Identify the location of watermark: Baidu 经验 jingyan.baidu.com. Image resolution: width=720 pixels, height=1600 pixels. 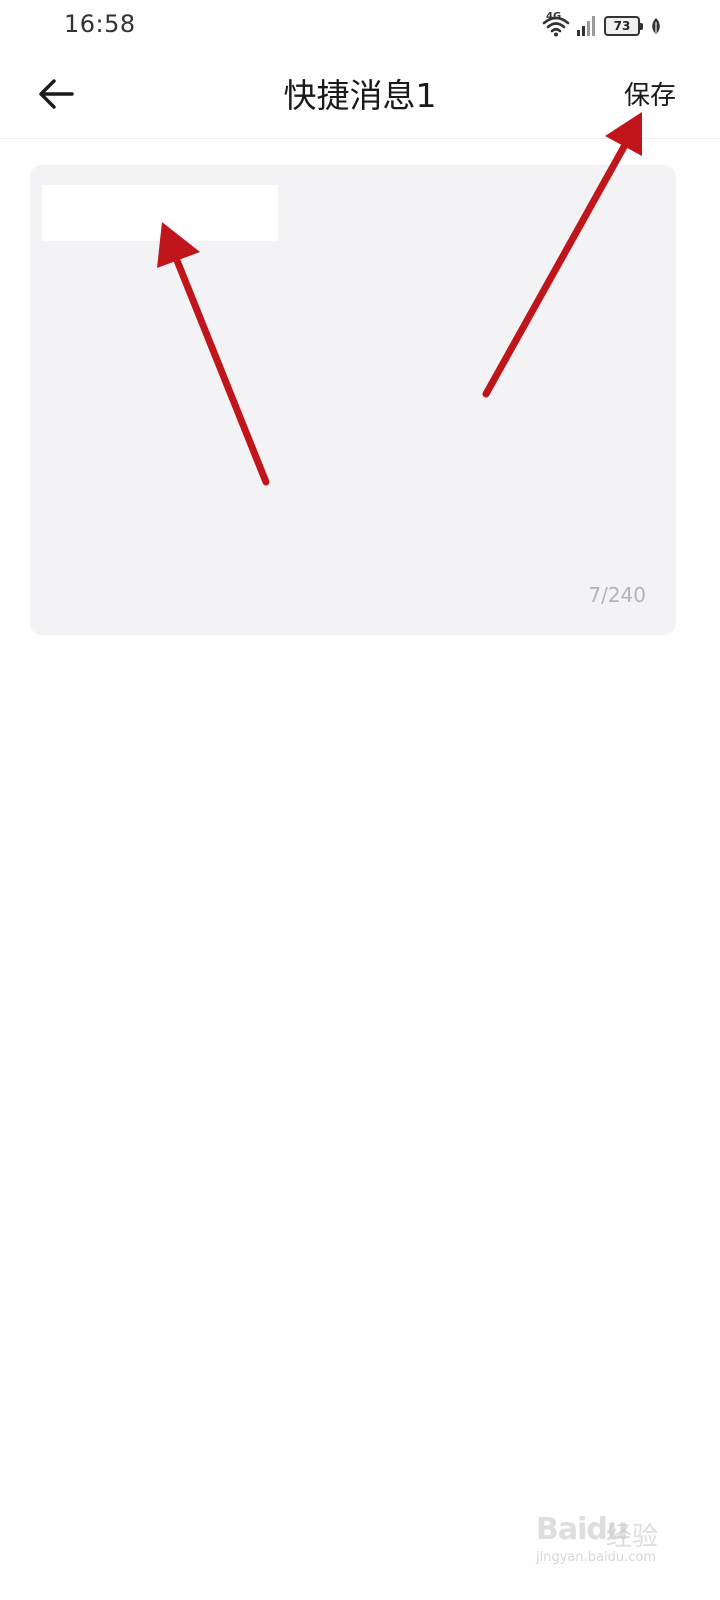
(606, 1540).